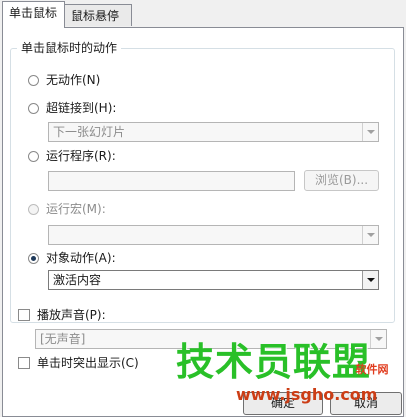  Describe the element at coordinates (274, 362) in the screenshot. I see `watermark-text: 技术员联盟` at that location.